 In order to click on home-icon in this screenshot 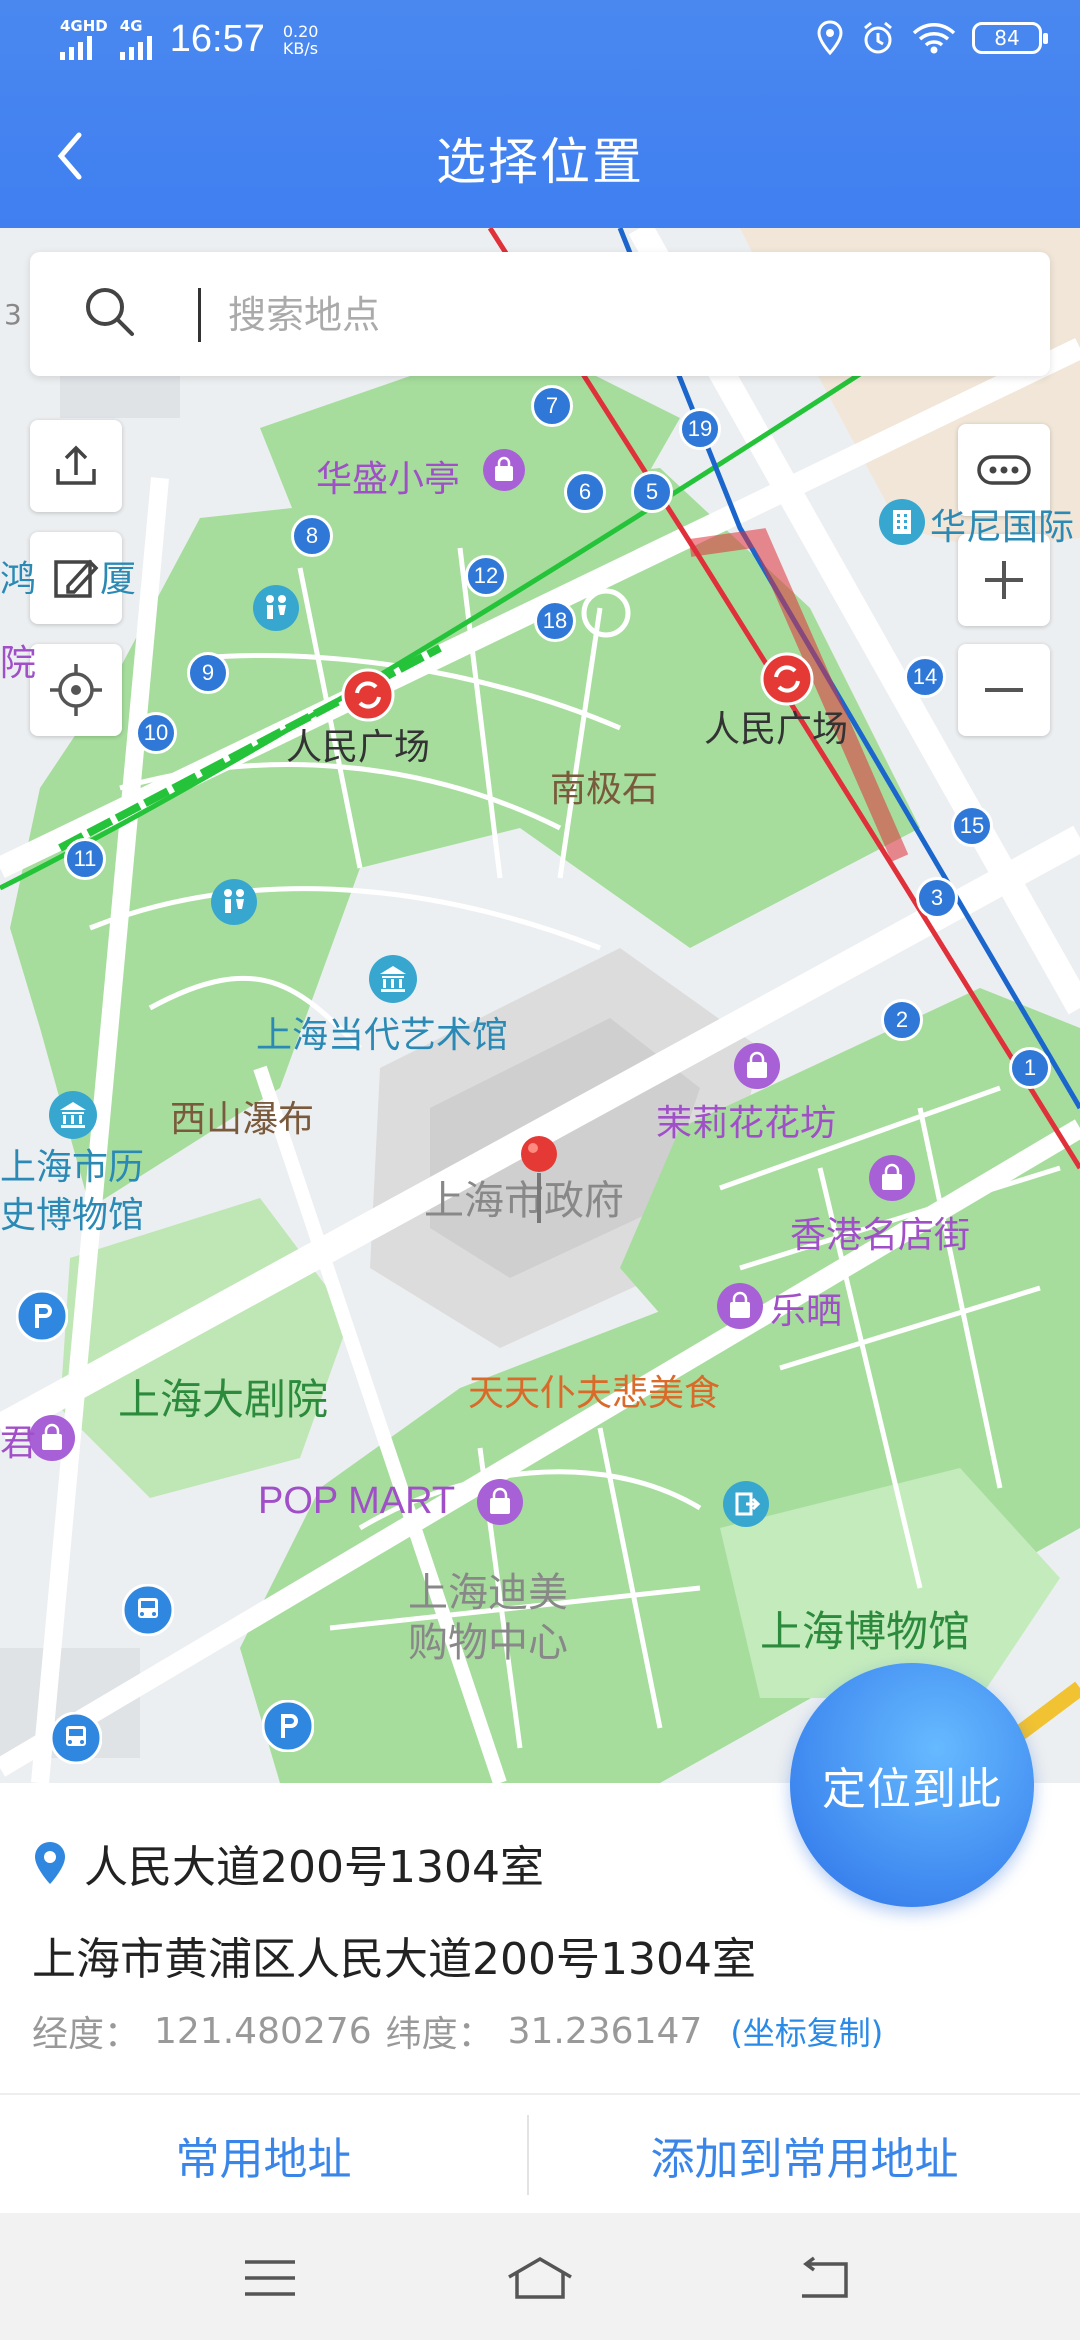, I will do `click(540, 2277)`.